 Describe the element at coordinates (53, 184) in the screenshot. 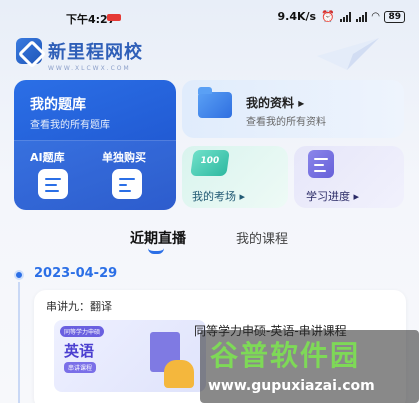

I see `ai-bank-doc-icon` at that location.